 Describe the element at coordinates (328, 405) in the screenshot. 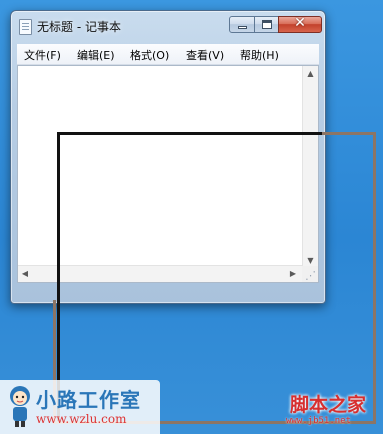

I see `watermark-right-title: 脚本之家` at that location.